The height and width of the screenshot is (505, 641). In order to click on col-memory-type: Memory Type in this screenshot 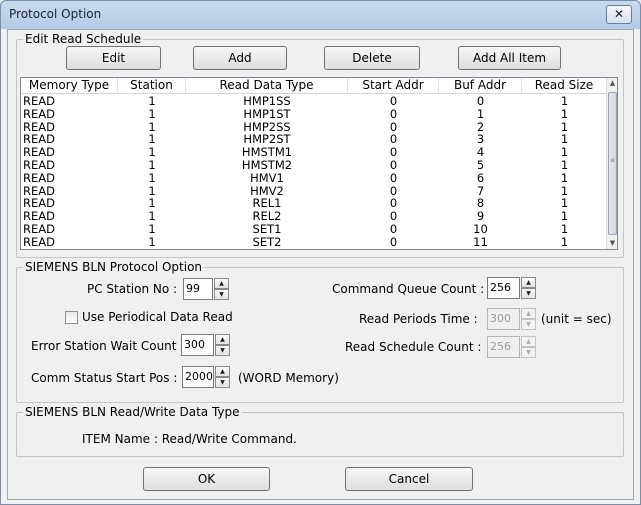, I will do `click(69, 86)`.